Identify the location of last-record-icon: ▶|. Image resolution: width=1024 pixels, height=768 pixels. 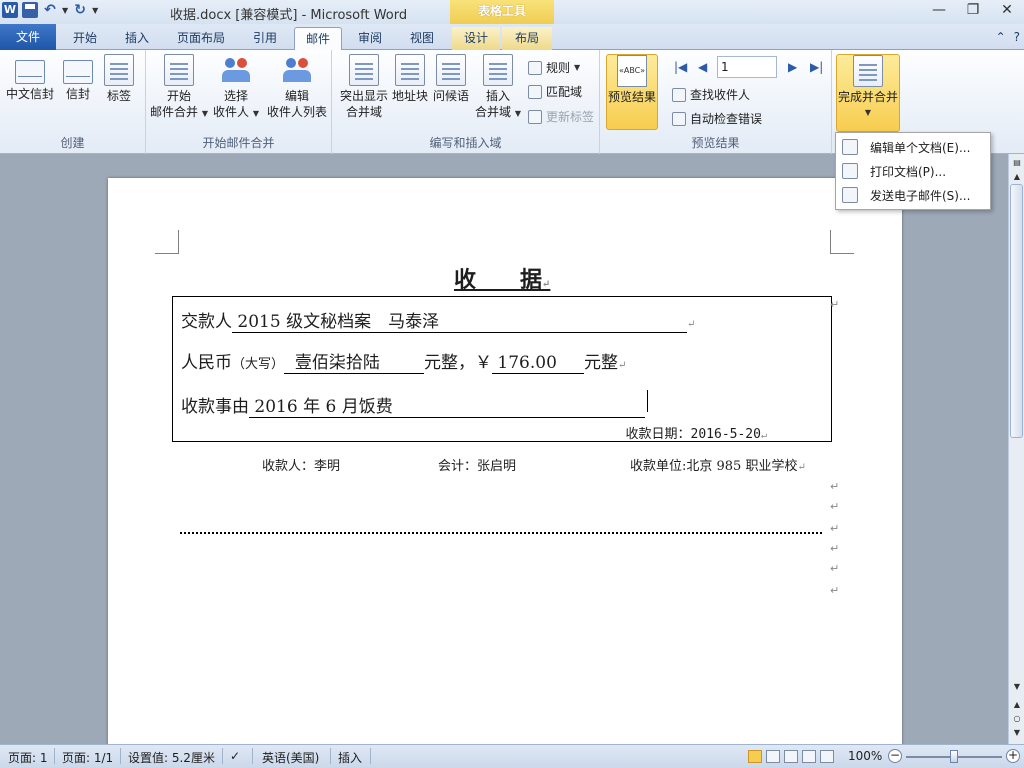
(816, 67).